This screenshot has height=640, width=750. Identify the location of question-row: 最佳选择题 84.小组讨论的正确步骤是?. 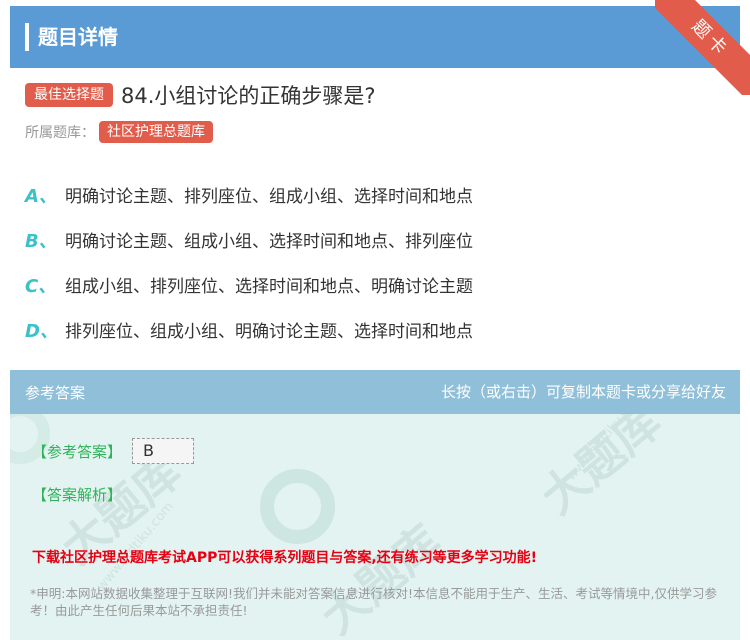
(200, 95).